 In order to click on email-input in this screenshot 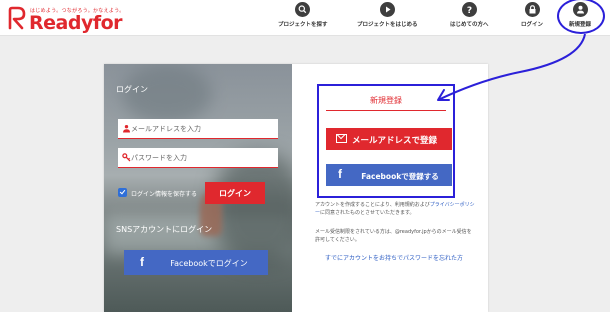, I will do `click(201, 128)`.